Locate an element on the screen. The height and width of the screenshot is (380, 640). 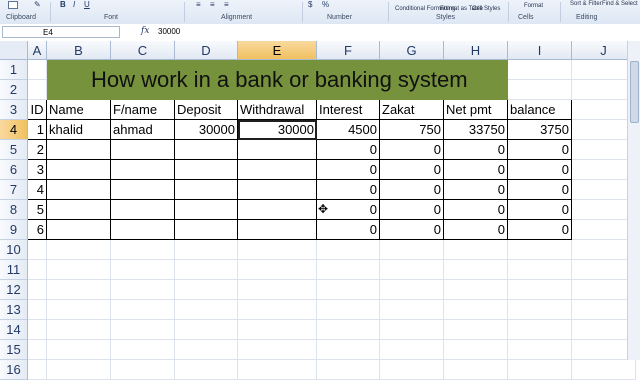
cell-a16 is located at coordinates (37, 370).